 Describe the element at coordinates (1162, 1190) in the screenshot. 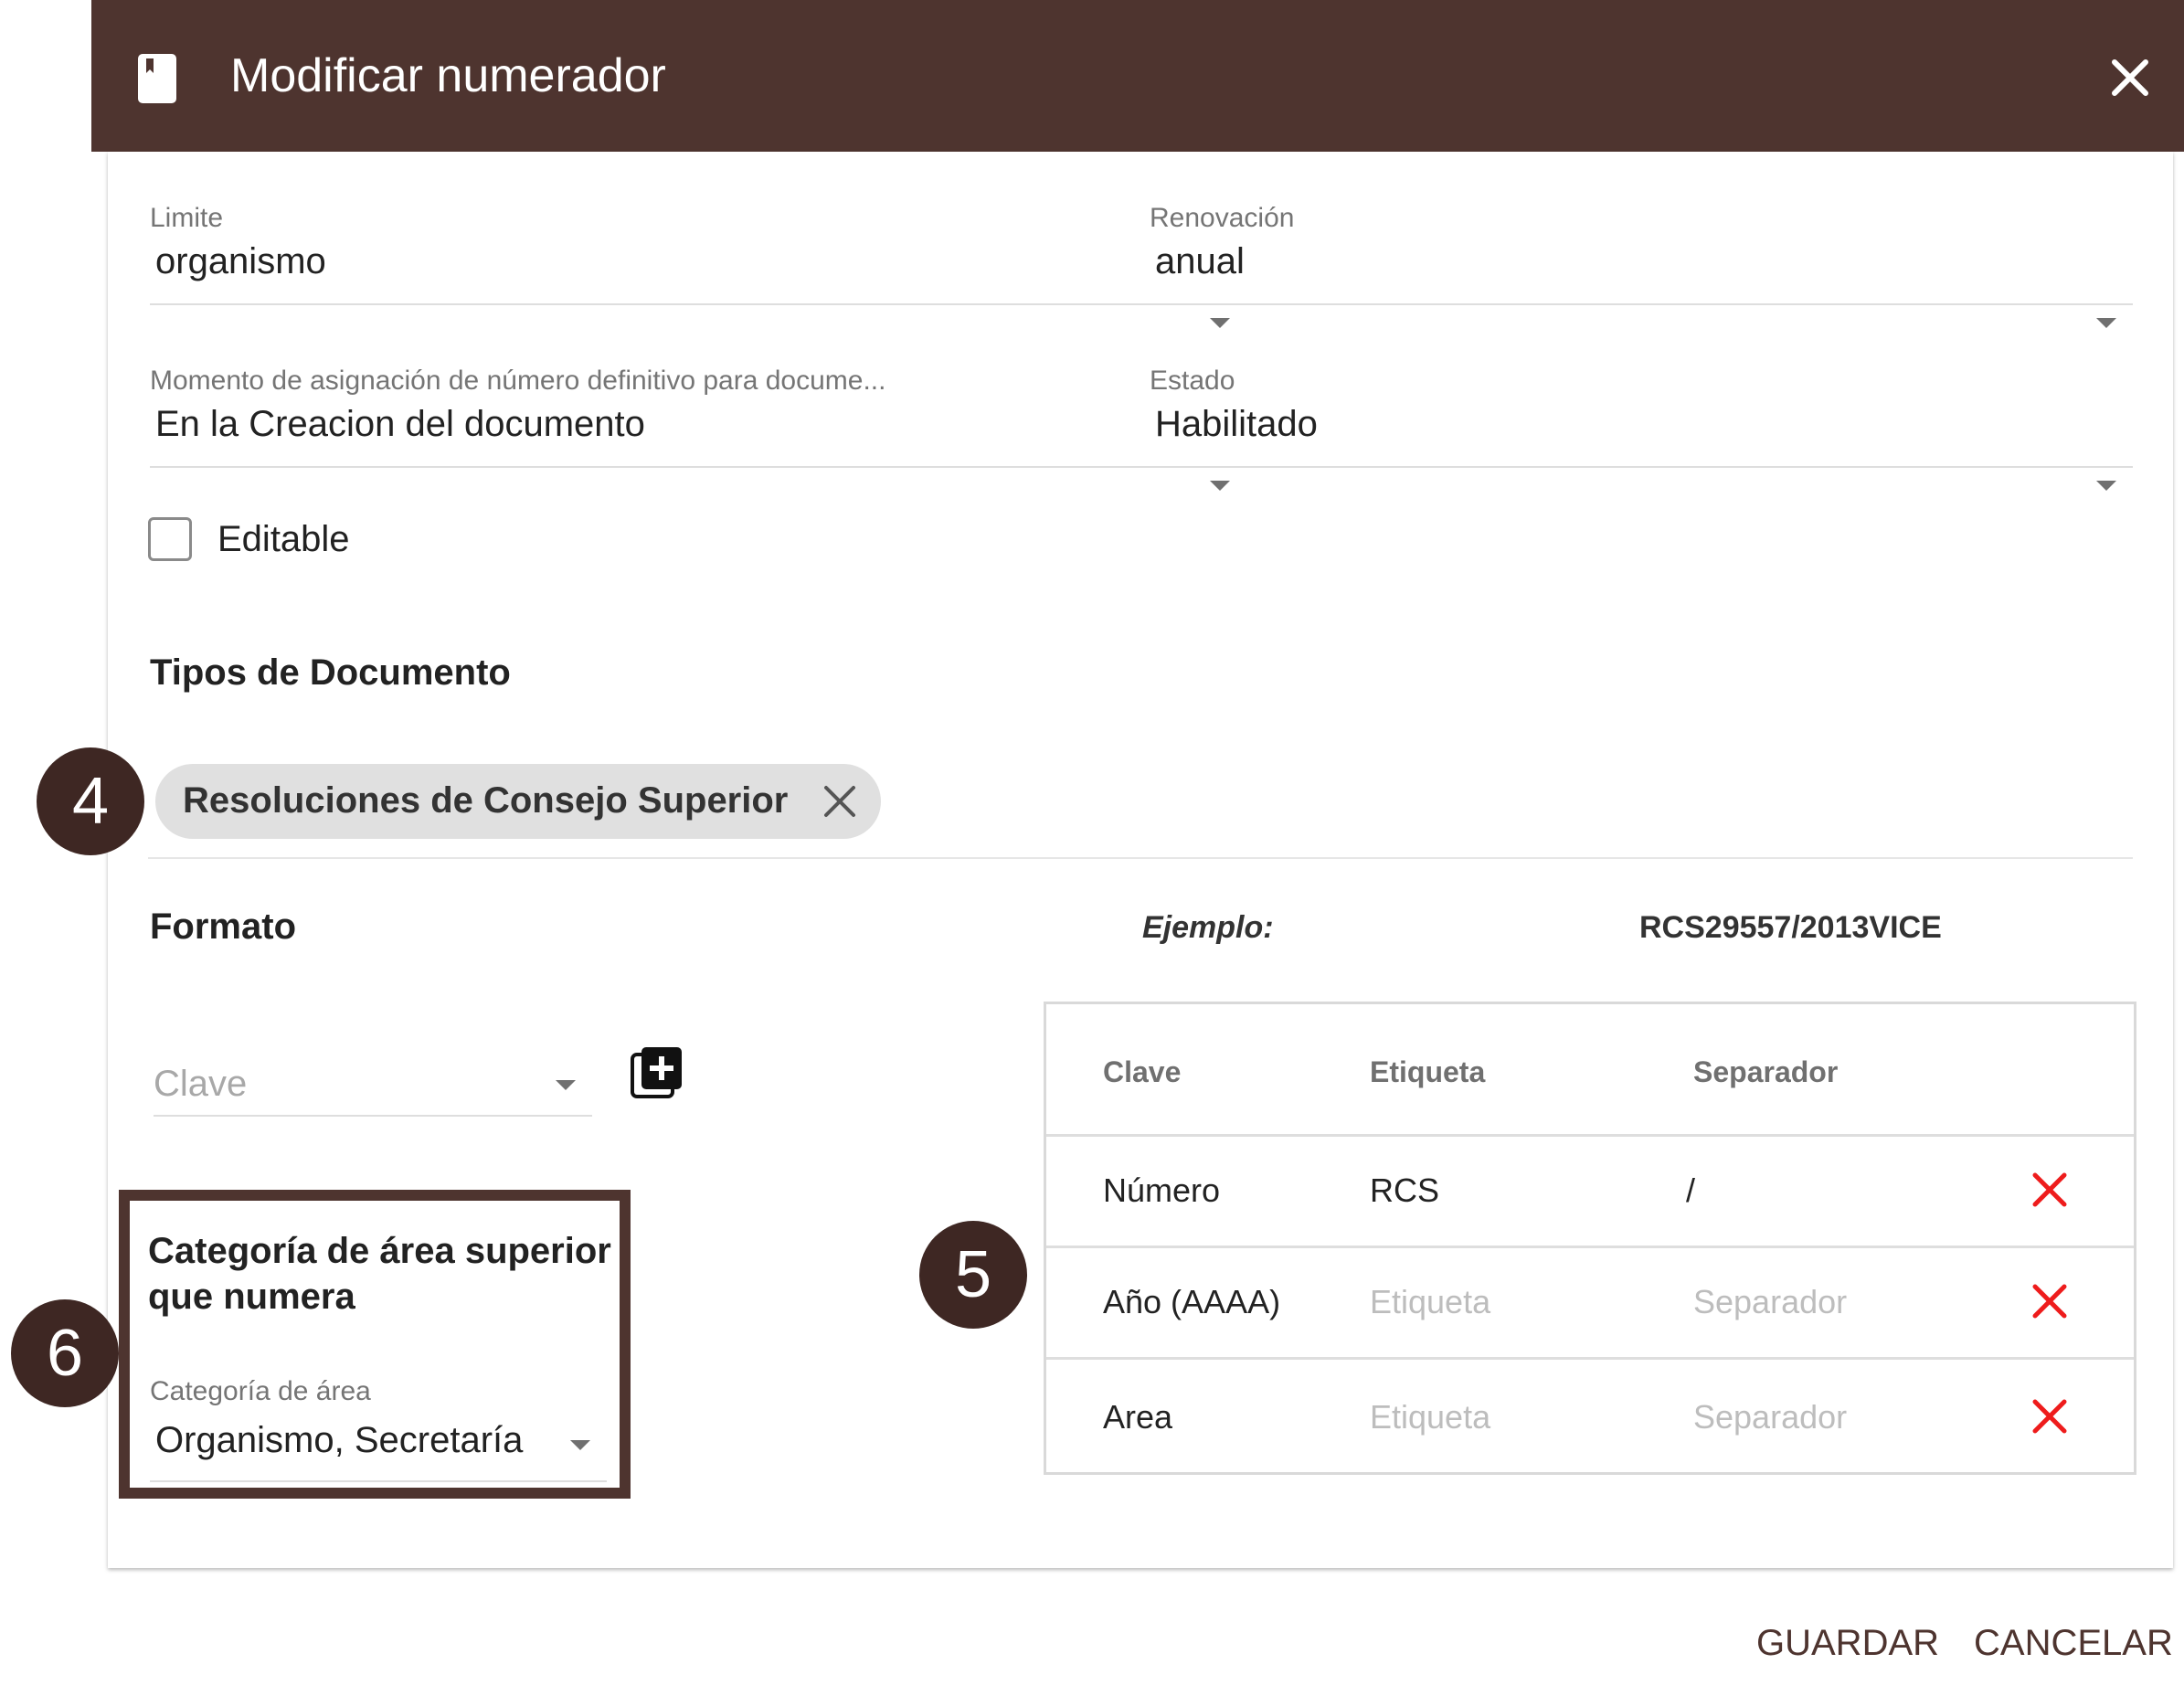

I see `row-clave: Número` at that location.